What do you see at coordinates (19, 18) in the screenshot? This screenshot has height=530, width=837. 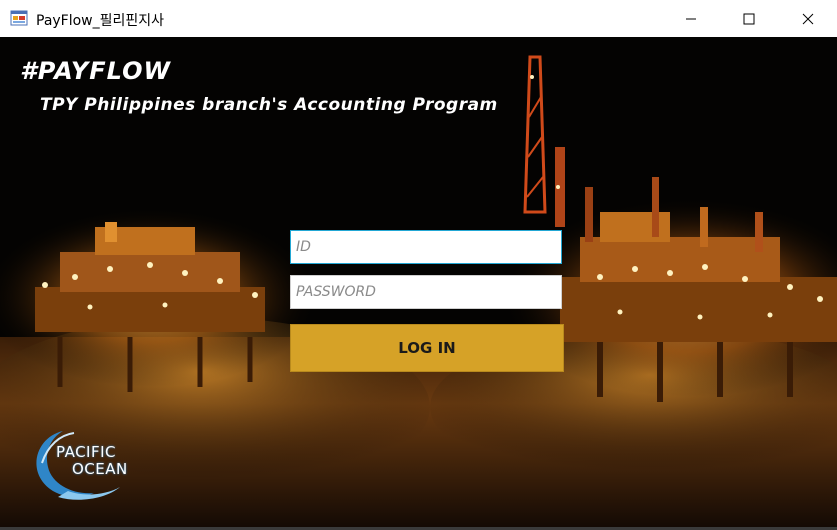 I see `app-window-icon` at bounding box center [19, 18].